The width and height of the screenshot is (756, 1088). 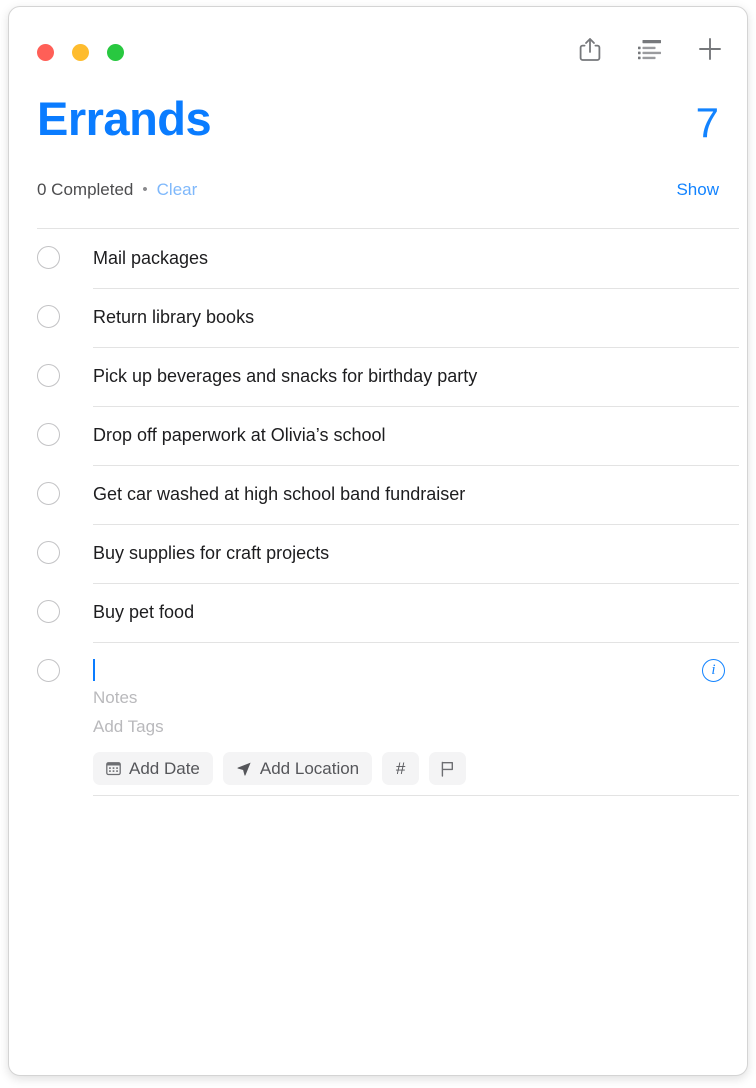 I want to click on flag-button, so click(x=448, y=768).